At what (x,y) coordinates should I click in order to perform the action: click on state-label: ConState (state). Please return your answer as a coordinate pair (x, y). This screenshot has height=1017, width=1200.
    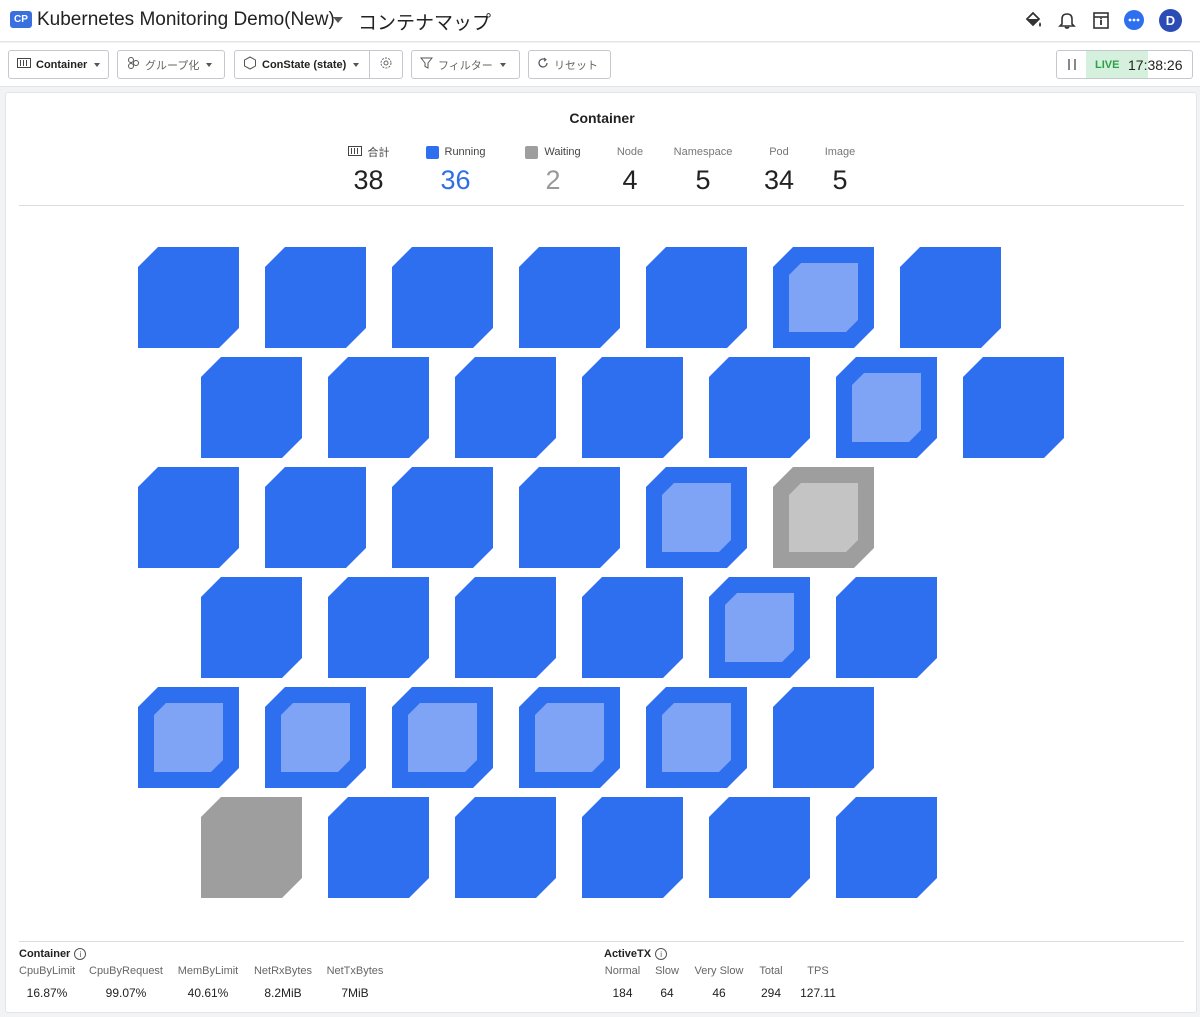
    Looking at the image, I should click on (304, 64).